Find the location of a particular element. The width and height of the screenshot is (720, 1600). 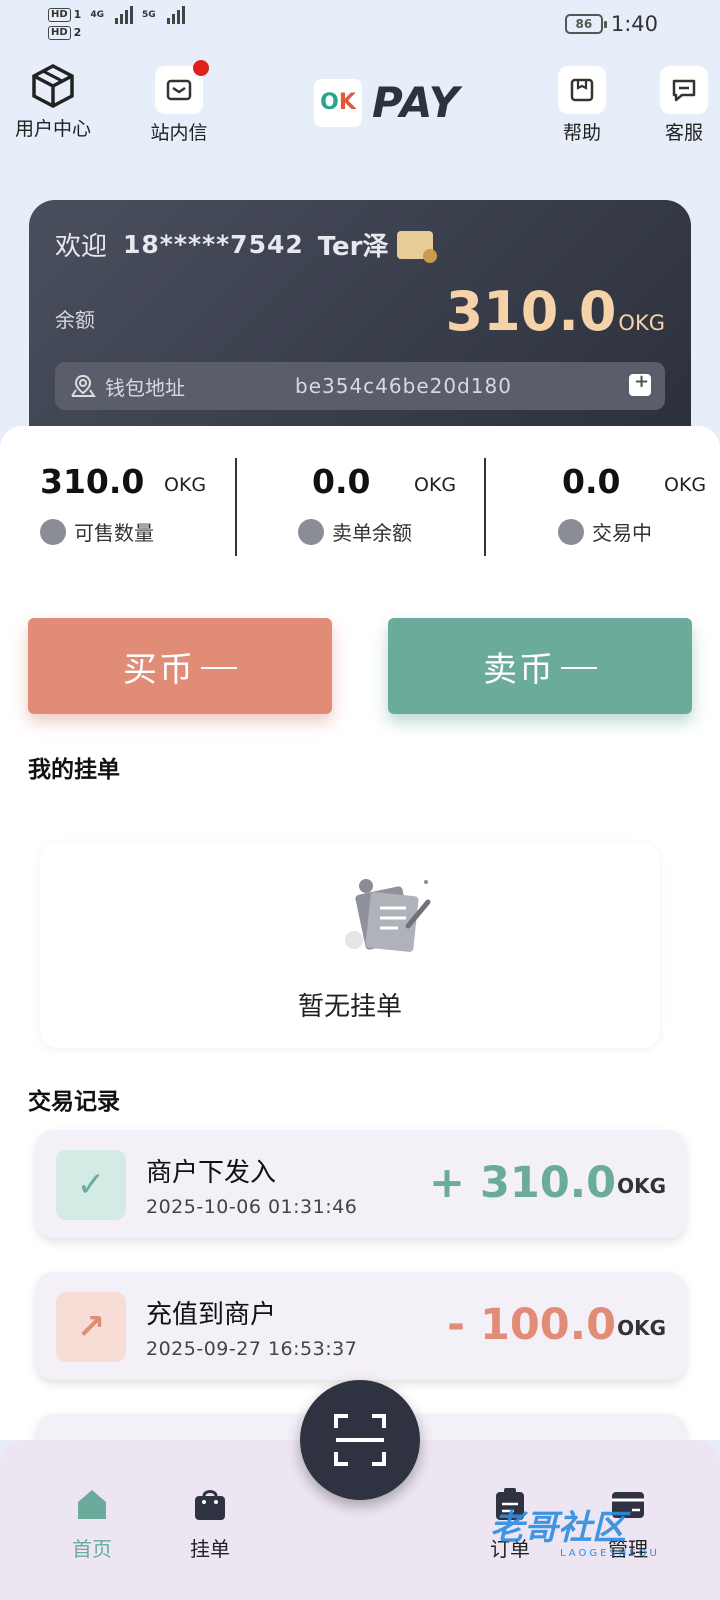

user-center-button: 用户中心 is located at coordinates (53, 101).